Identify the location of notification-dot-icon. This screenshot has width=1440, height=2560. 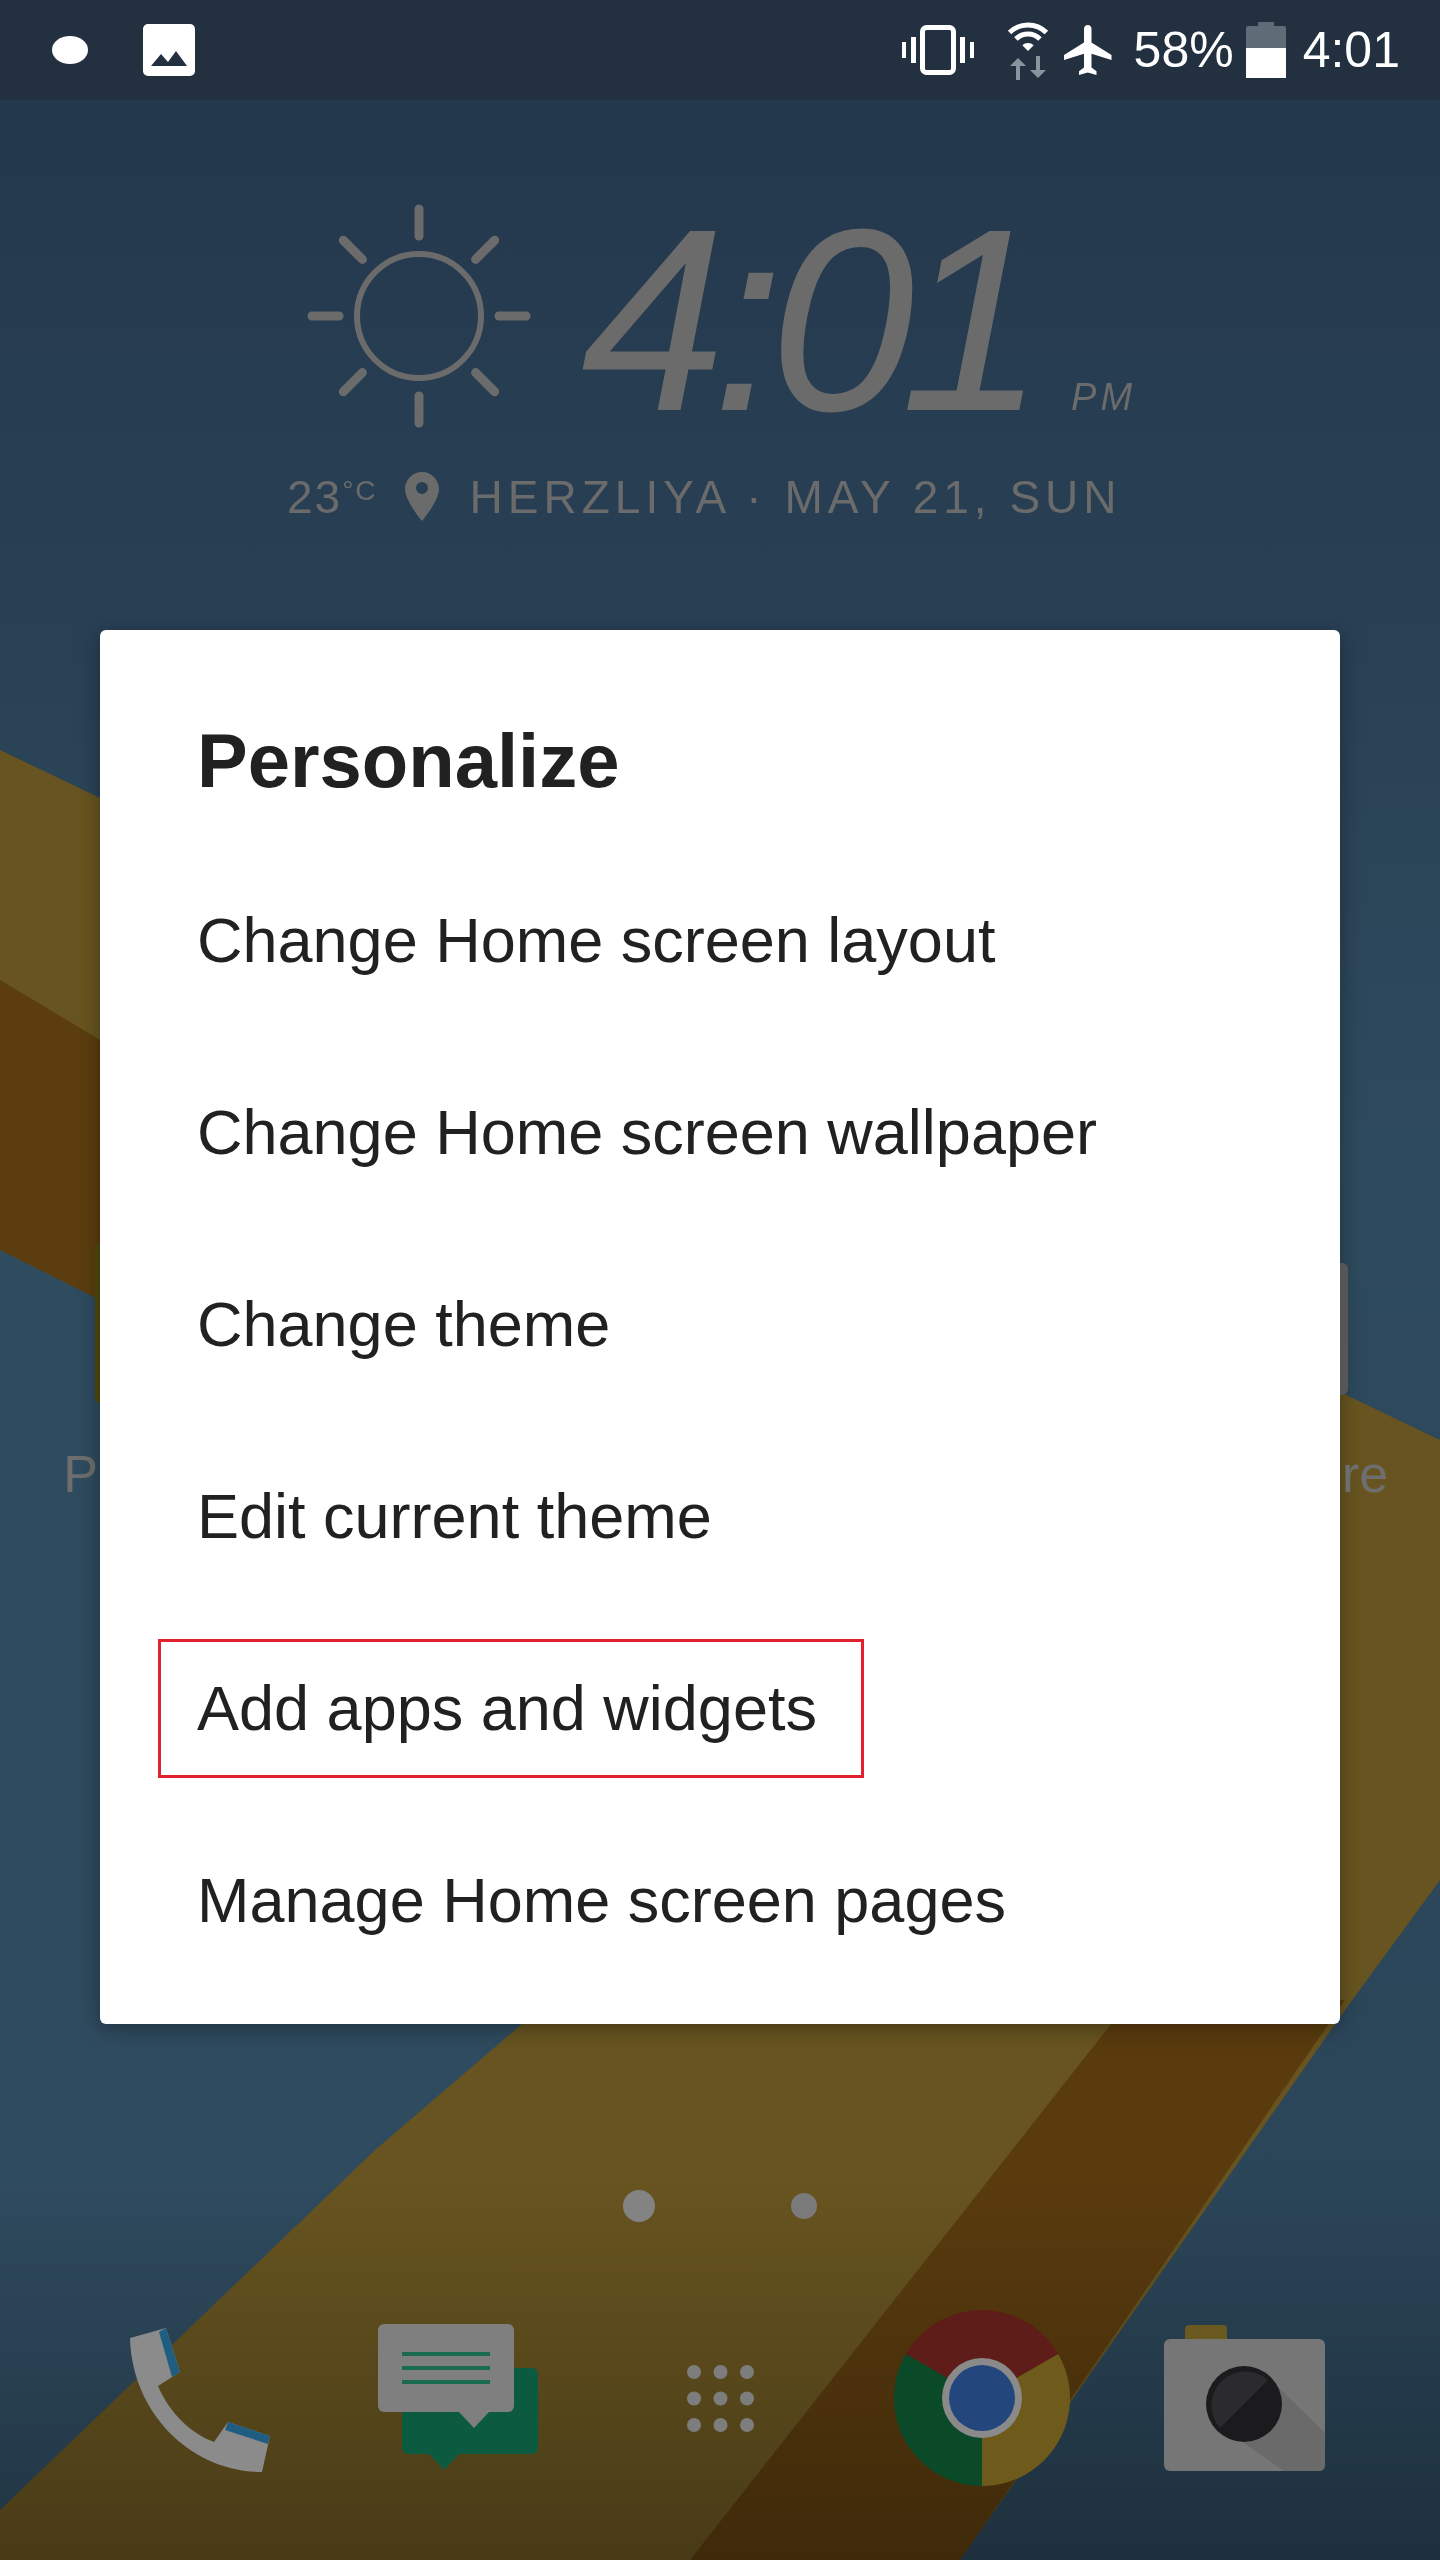
(70, 50).